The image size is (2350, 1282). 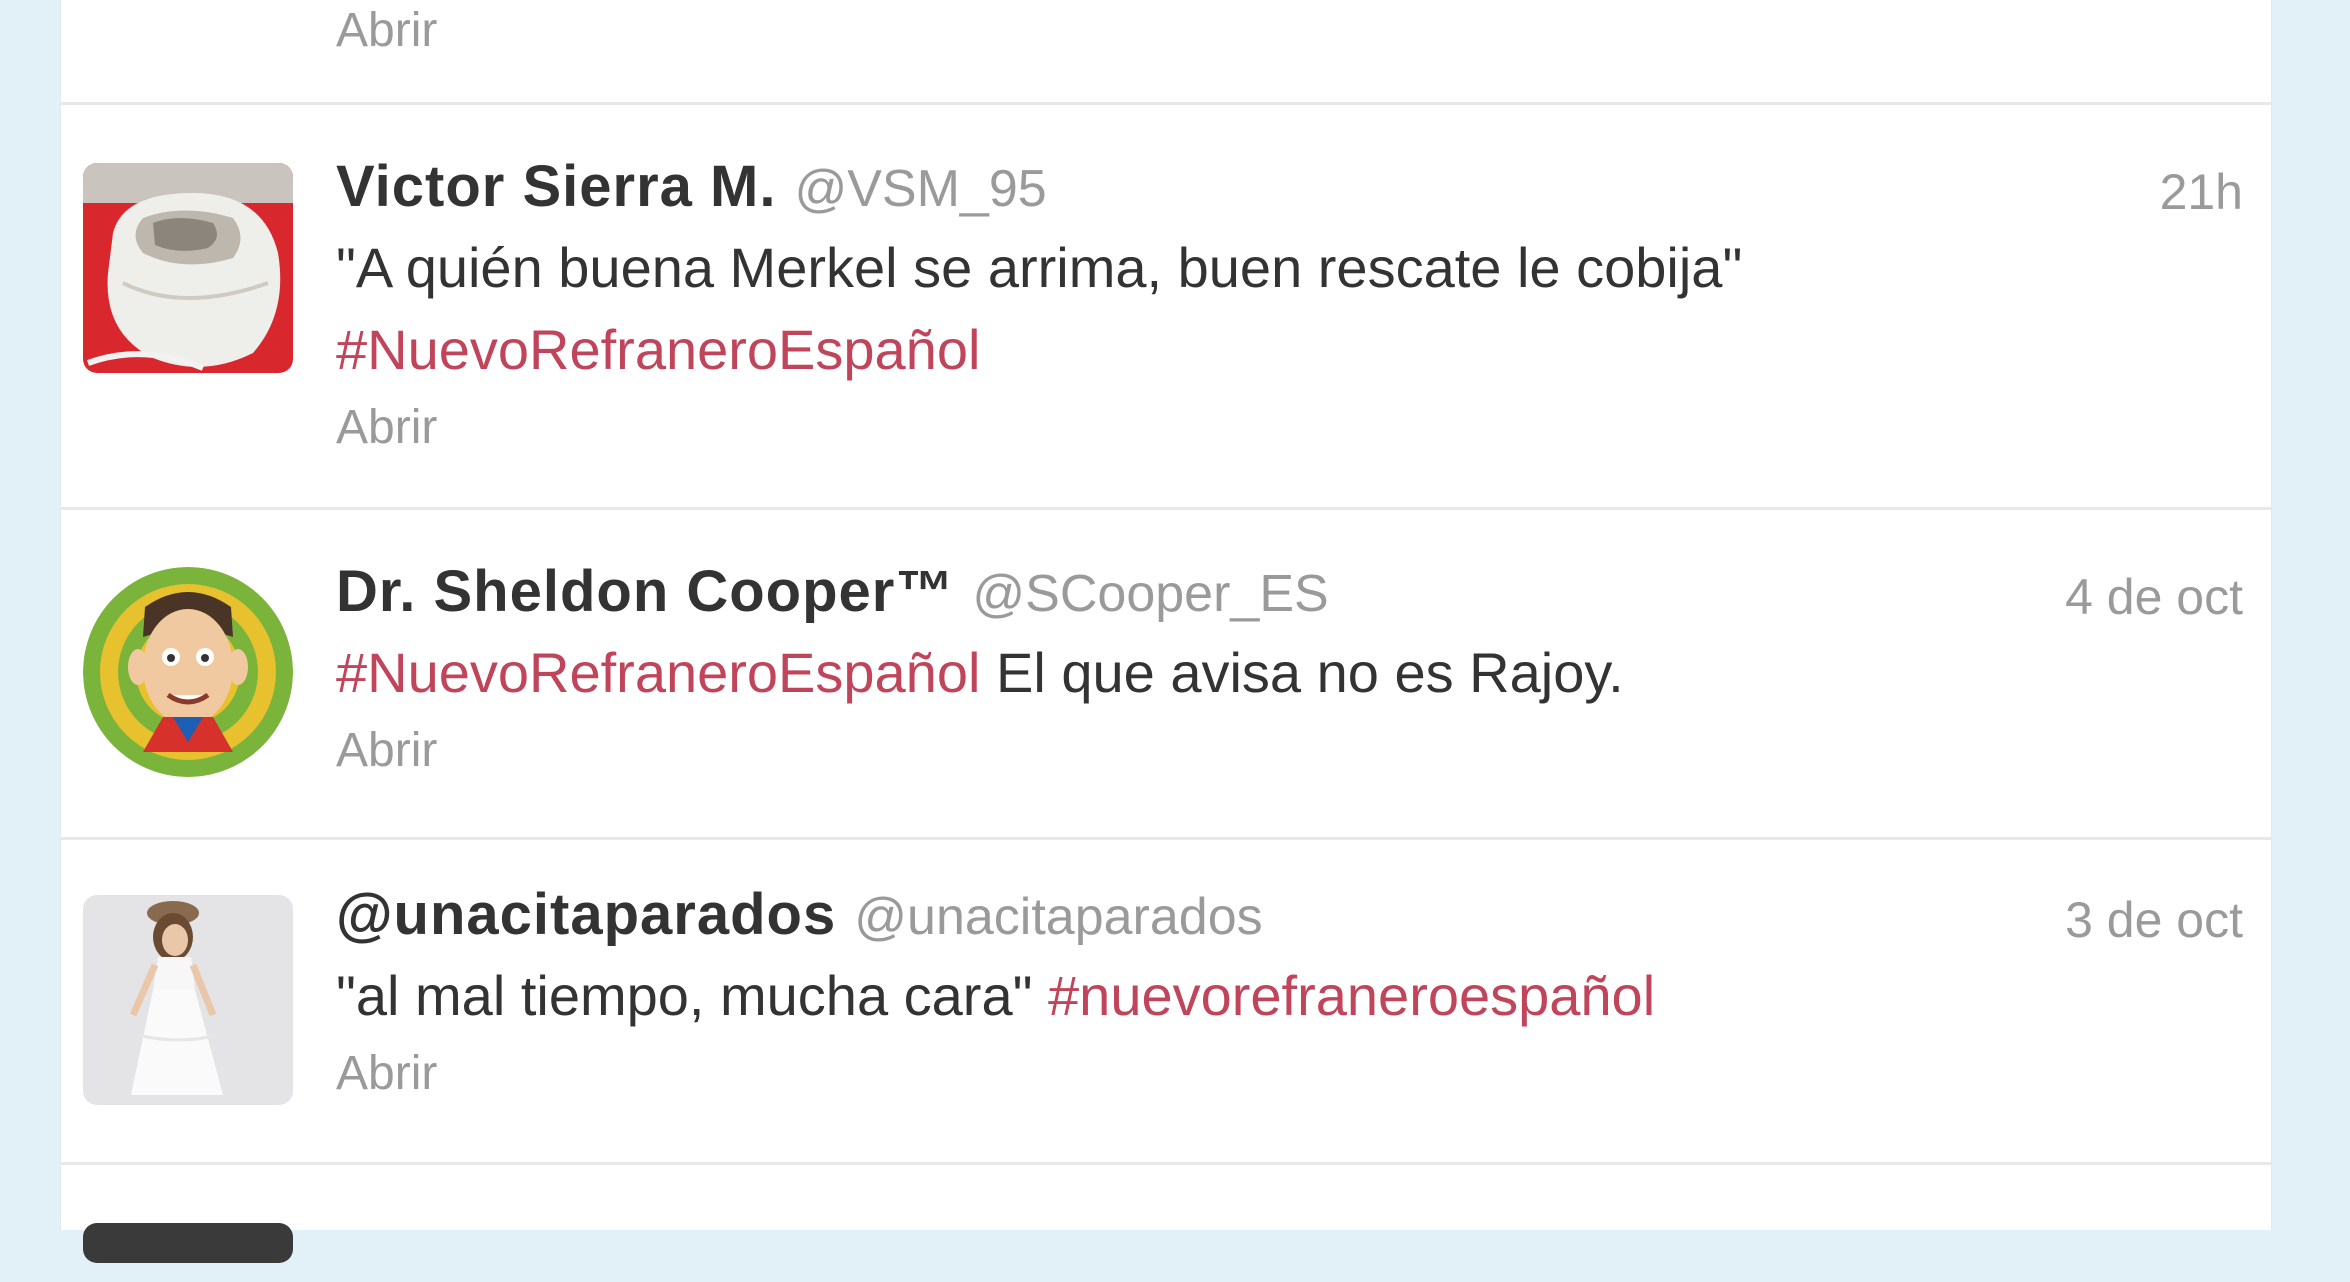 I want to click on tweet-timestamp: 3 de oct, so click(x=2154, y=920).